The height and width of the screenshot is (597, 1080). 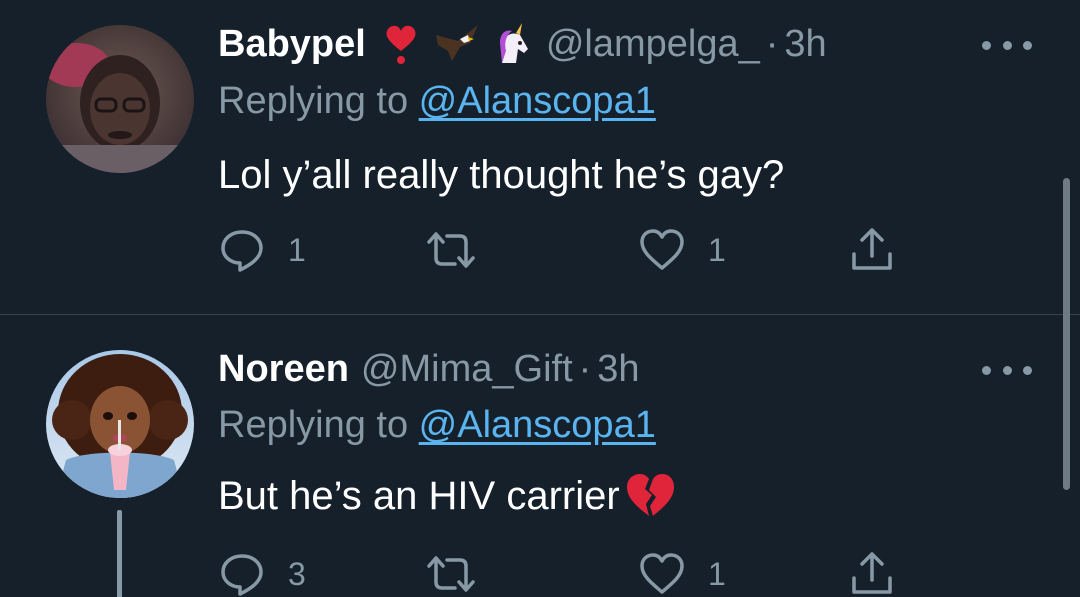 I want to click on display-name: Babypel, so click(x=292, y=44).